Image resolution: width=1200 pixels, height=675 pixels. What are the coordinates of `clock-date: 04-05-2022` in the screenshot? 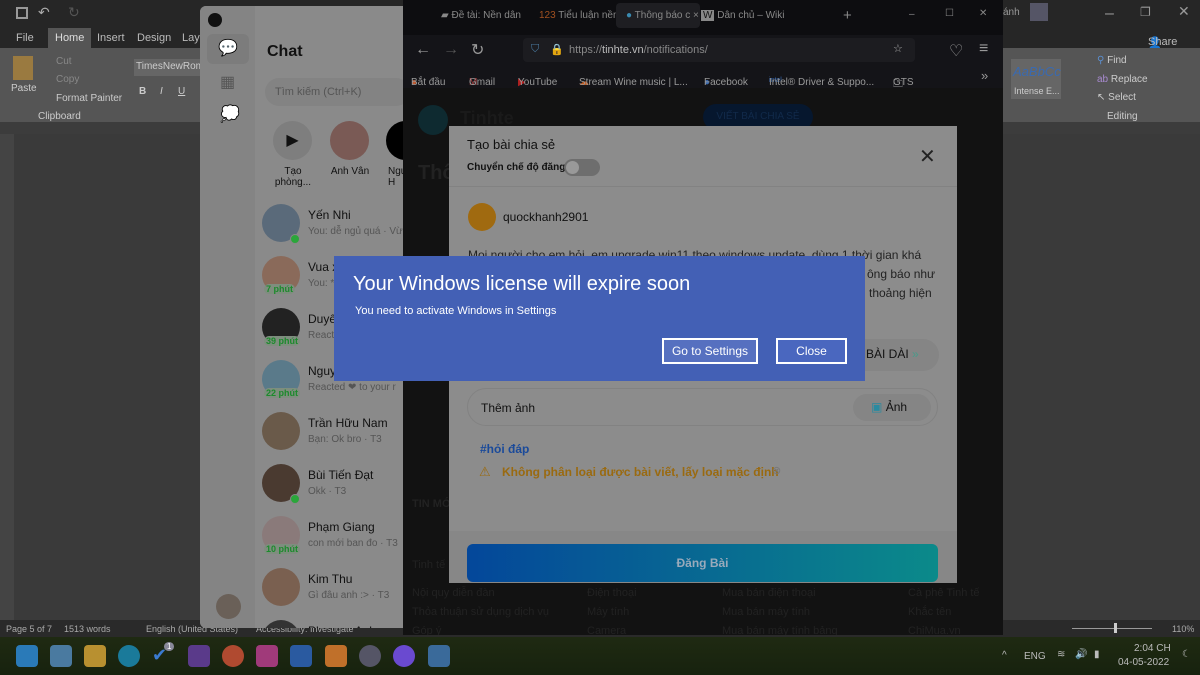 It's located at (1143, 662).